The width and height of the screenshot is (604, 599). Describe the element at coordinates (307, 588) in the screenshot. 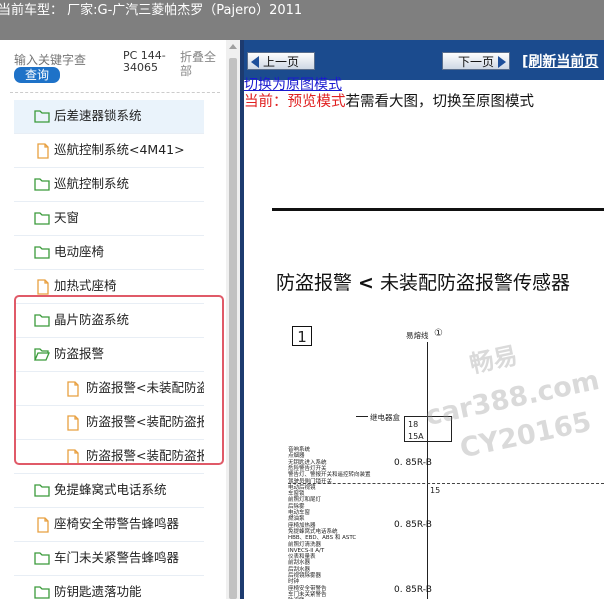

I see `system-list-item: 座椅安全带警告` at that location.